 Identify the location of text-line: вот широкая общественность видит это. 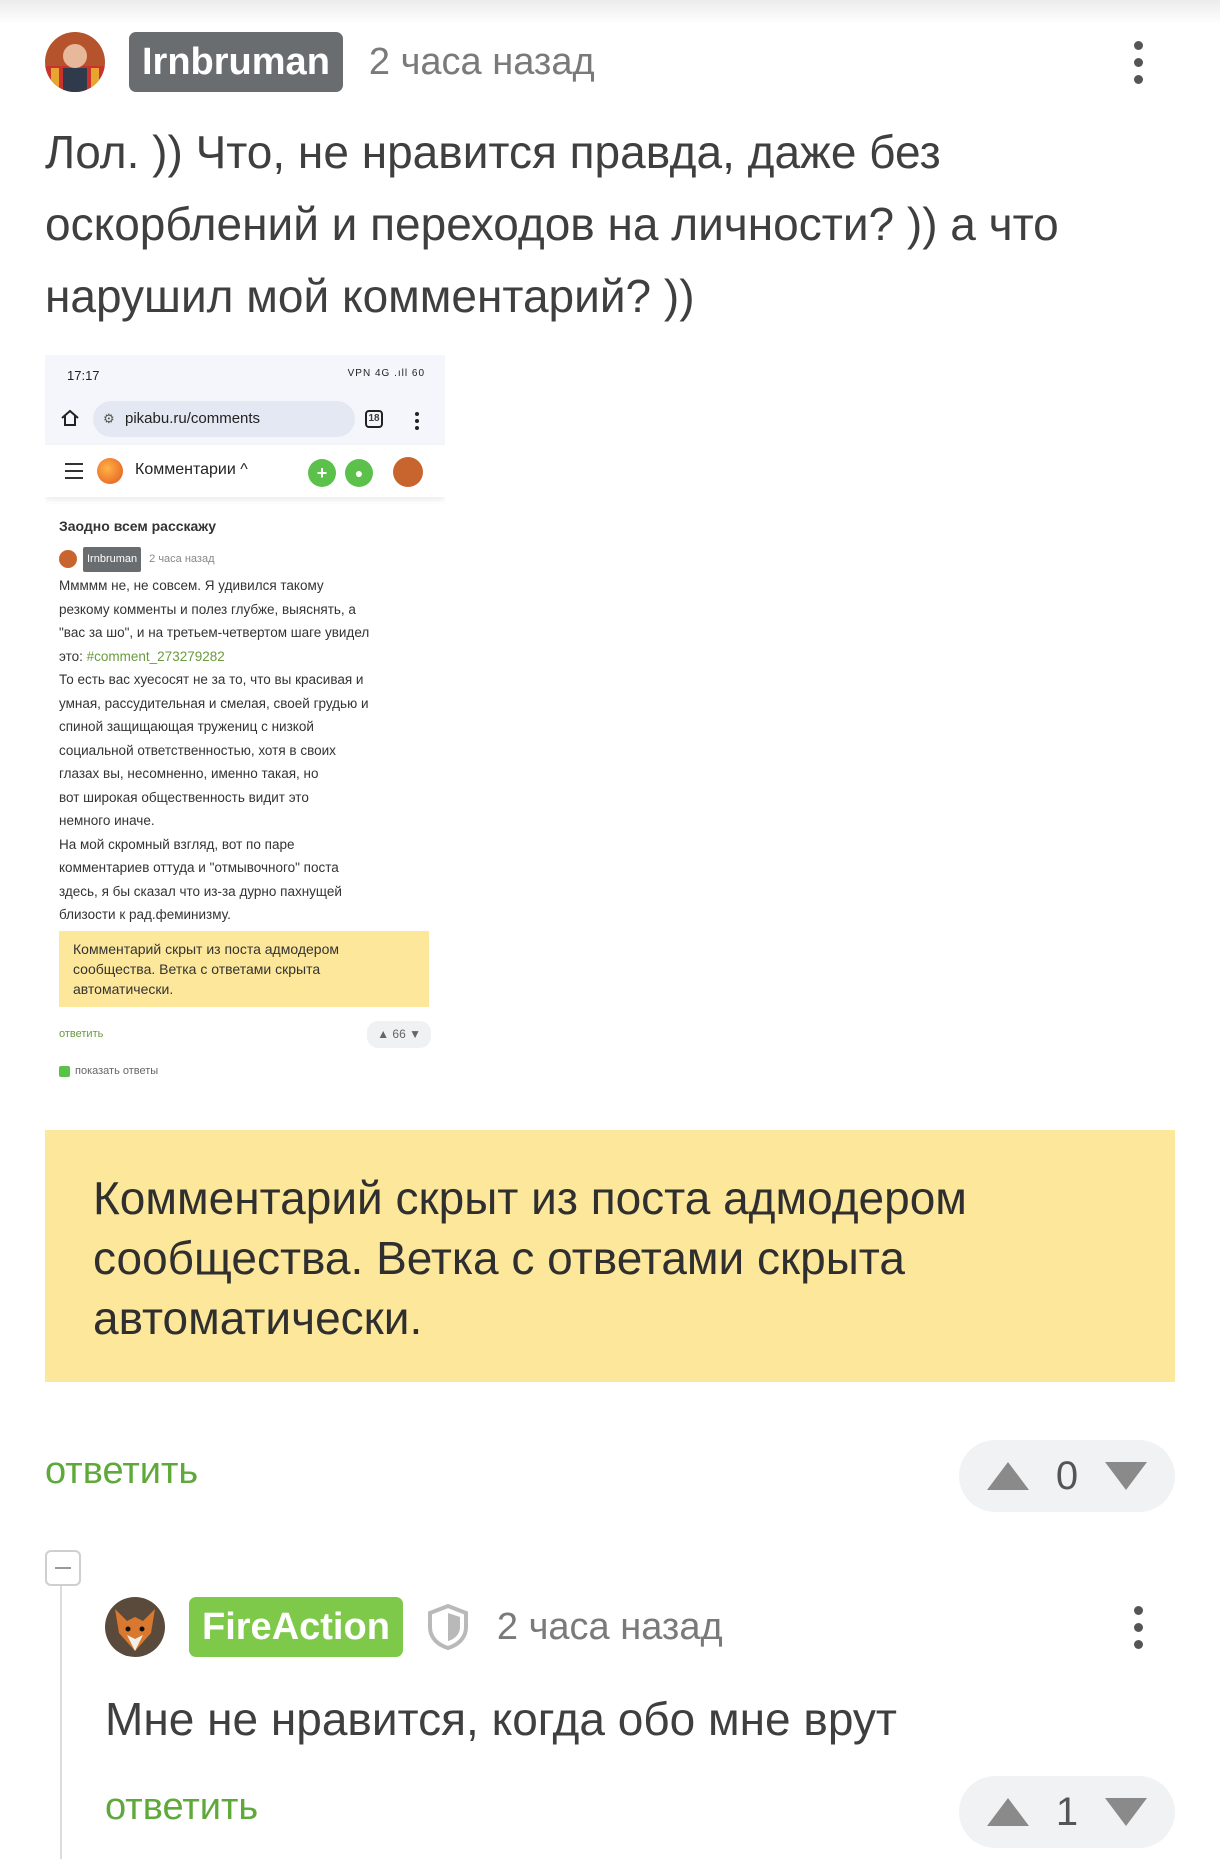
(184, 797).